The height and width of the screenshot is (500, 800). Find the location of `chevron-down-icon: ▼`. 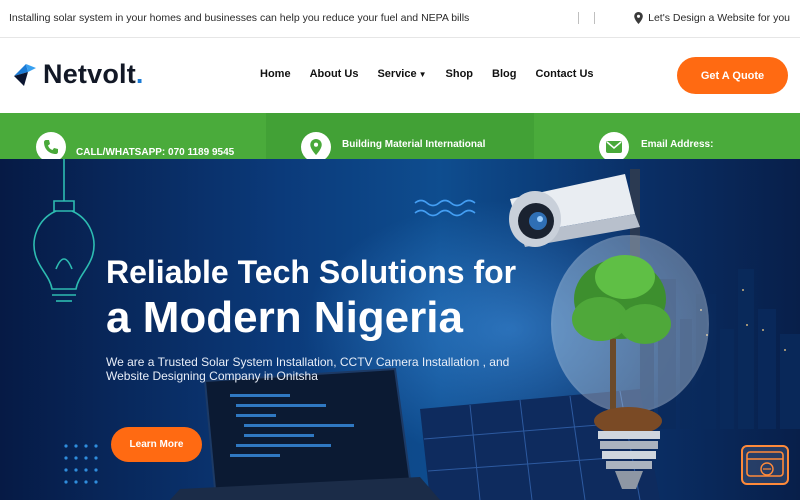

chevron-down-icon: ▼ is located at coordinates (422, 74).